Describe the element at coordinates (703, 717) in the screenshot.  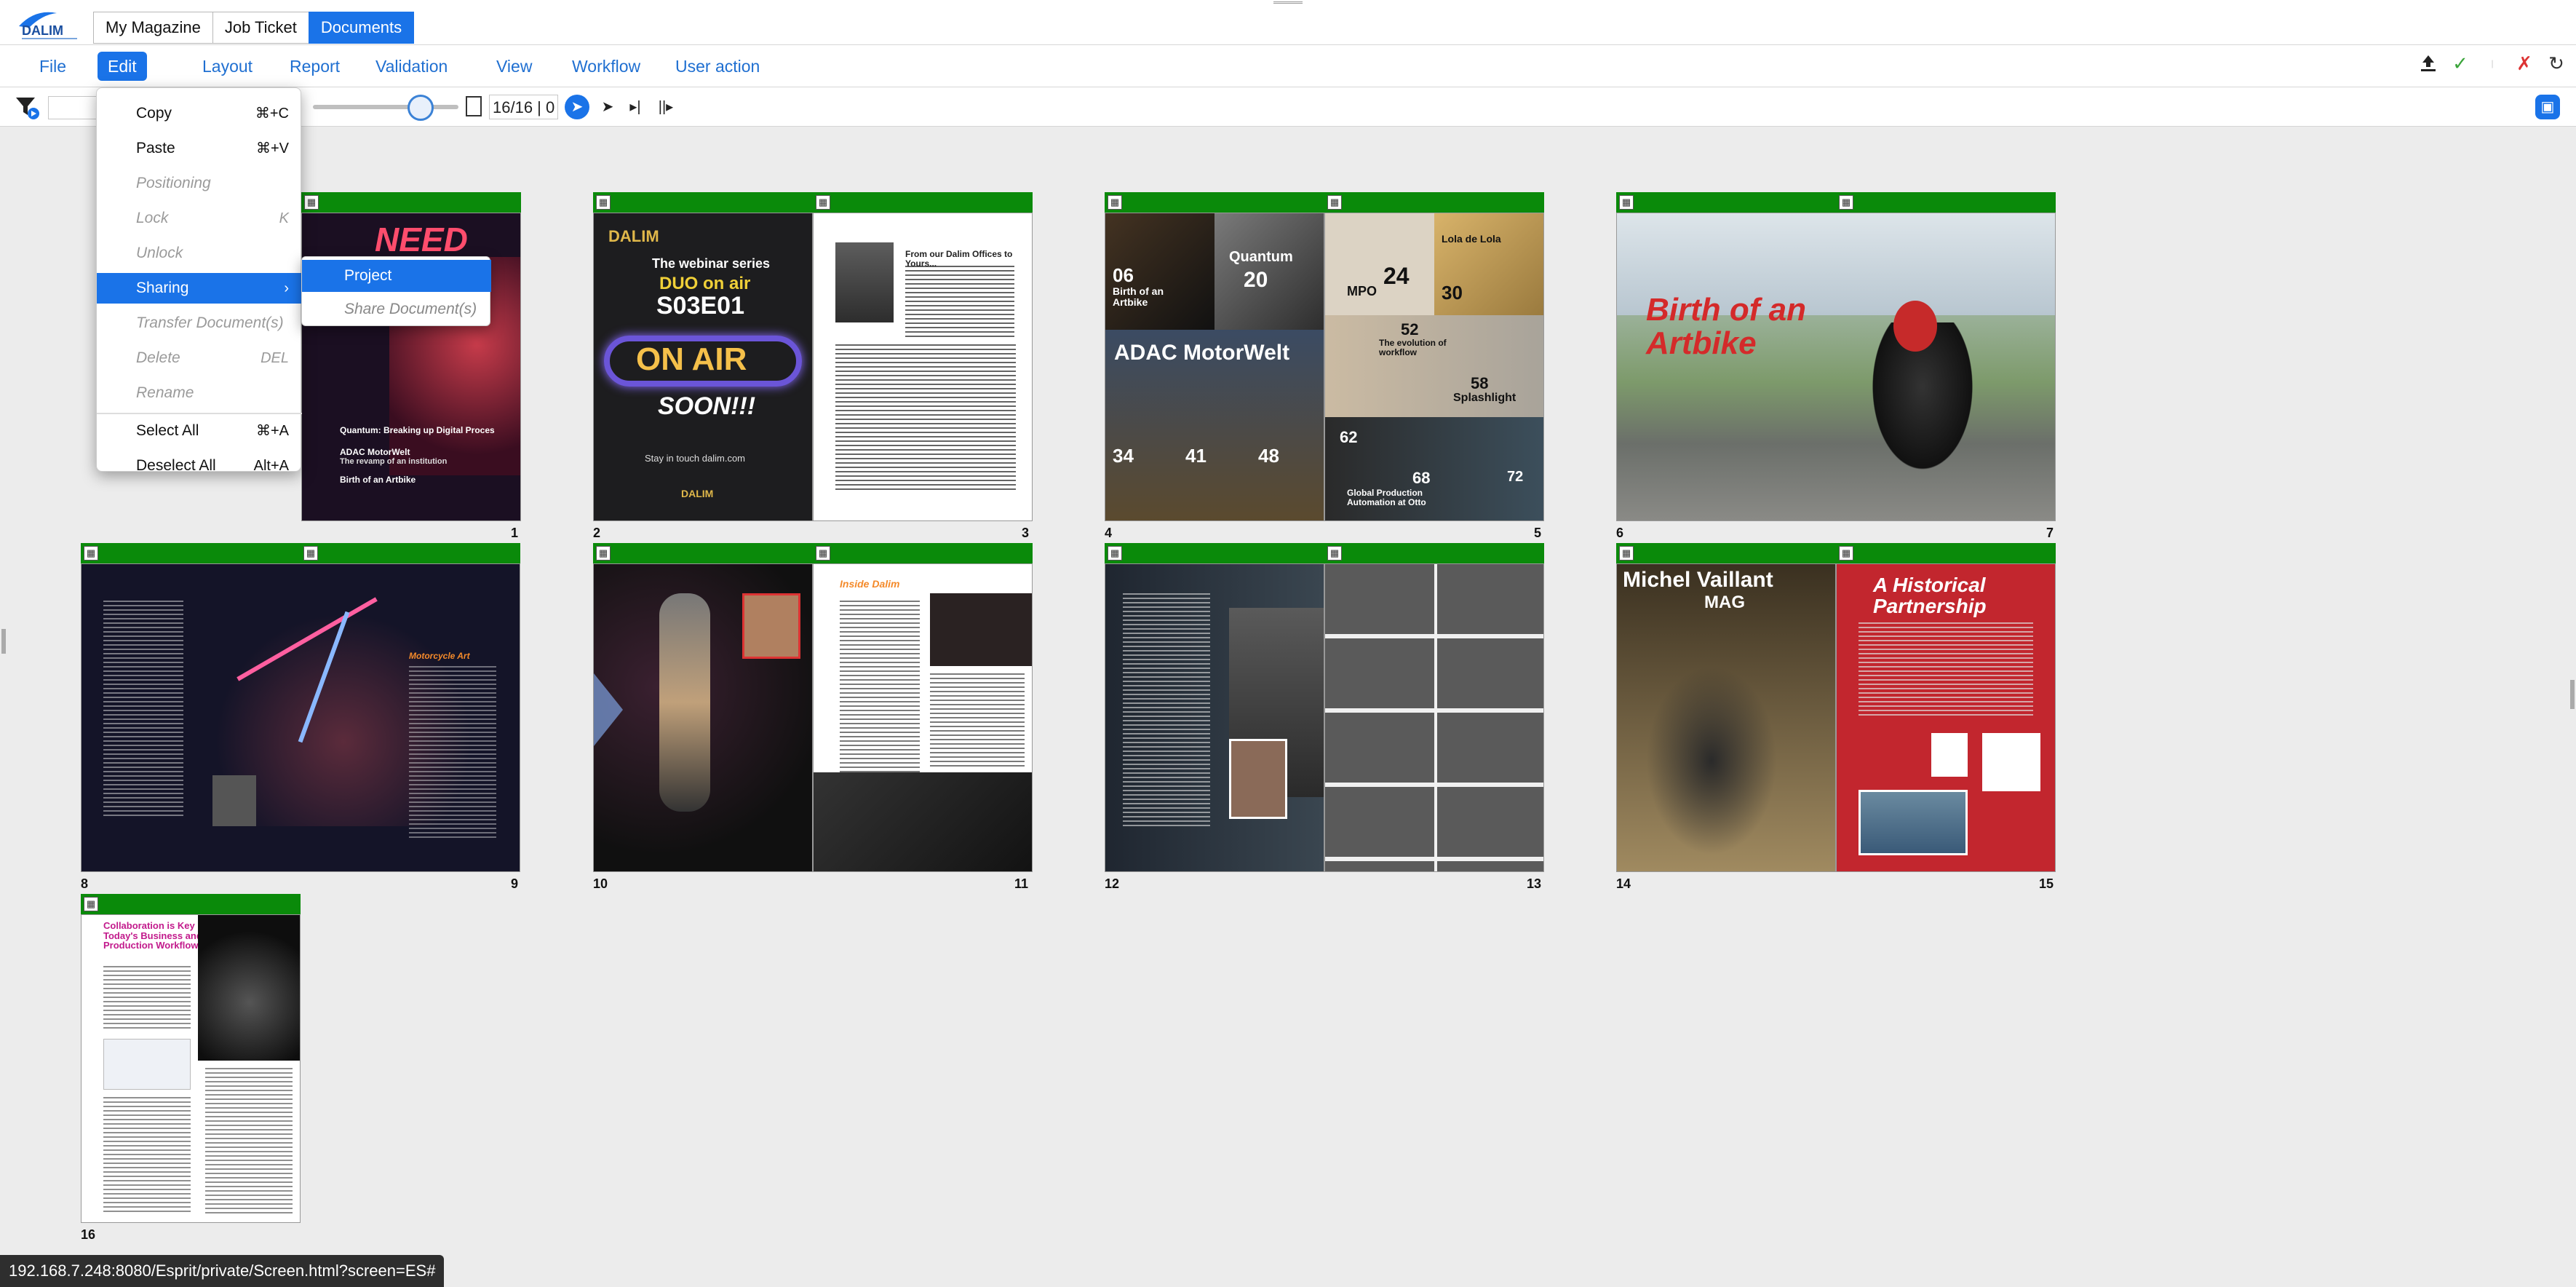
I see `page-10-thumbnail` at that location.